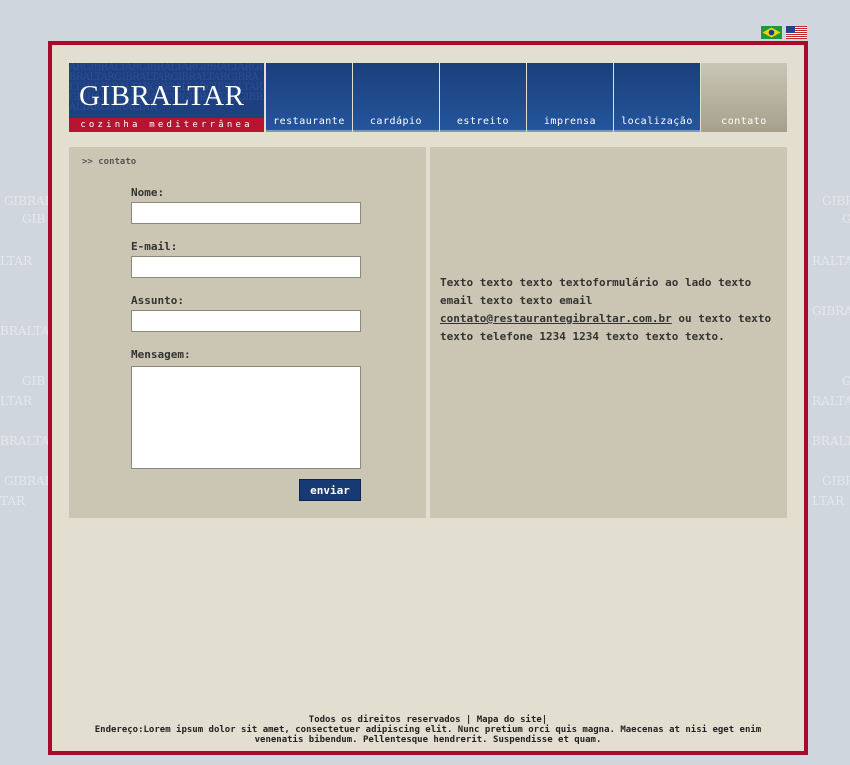 The height and width of the screenshot is (765, 850). What do you see at coordinates (246, 267) in the screenshot?
I see `email-input` at bounding box center [246, 267].